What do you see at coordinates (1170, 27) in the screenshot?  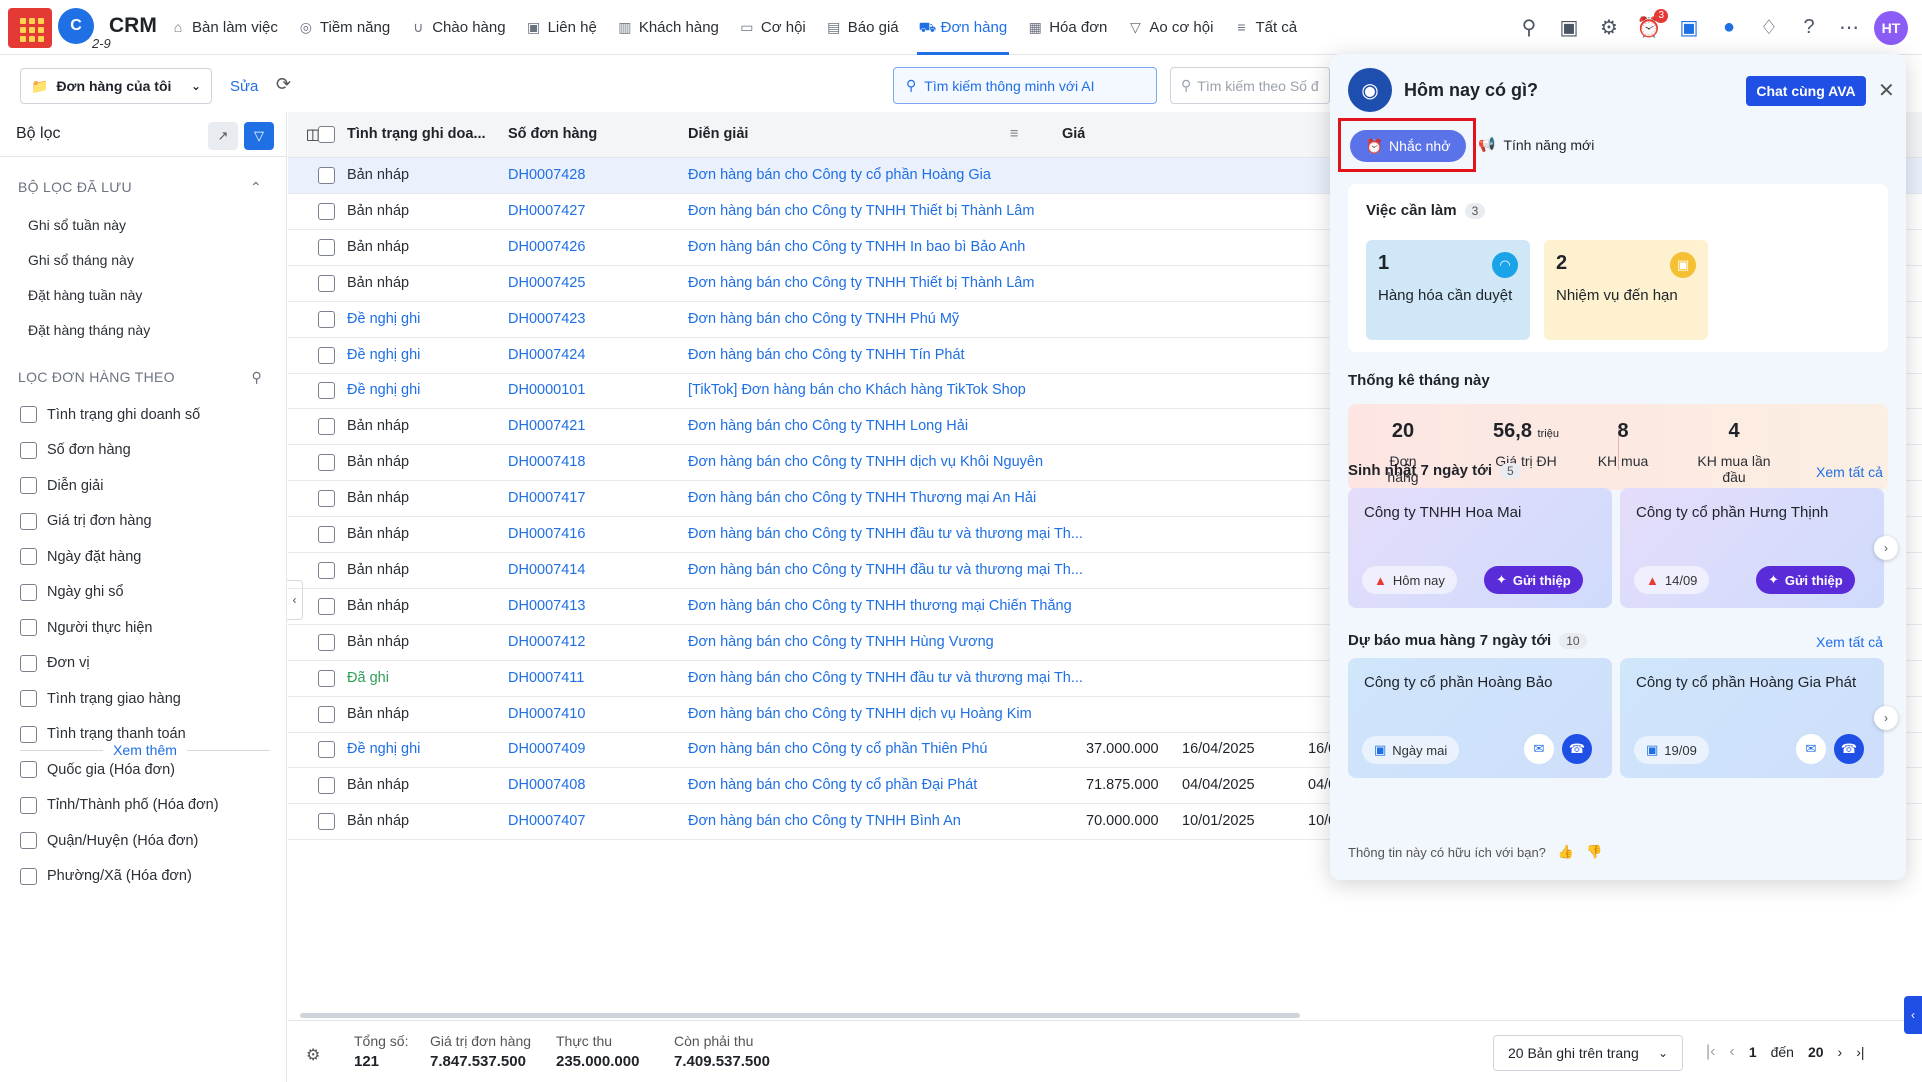 I see `nav-item-9: ▽ Ao cơ hội` at bounding box center [1170, 27].